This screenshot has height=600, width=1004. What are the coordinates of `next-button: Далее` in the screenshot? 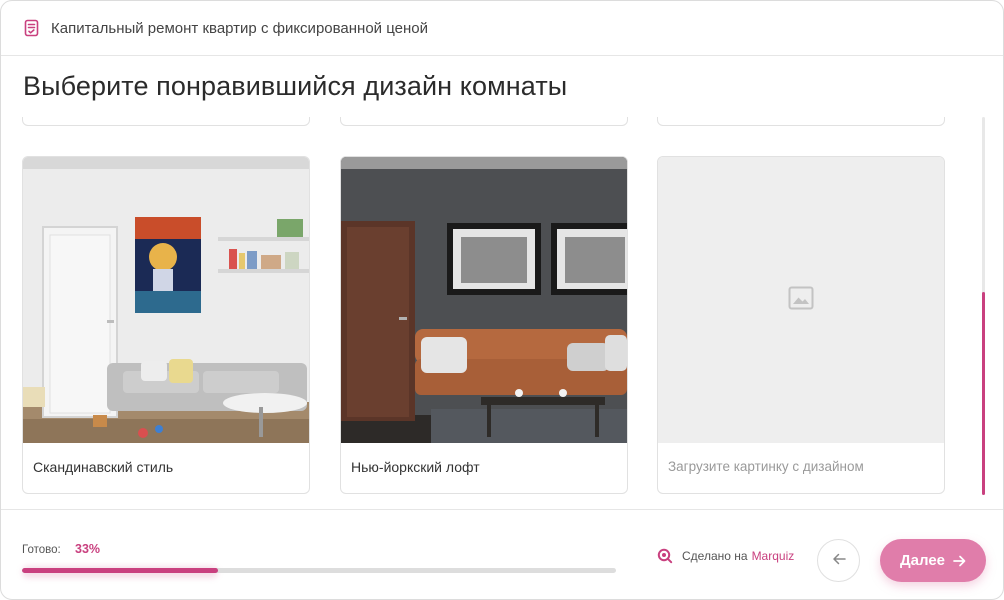 It's located at (933, 560).